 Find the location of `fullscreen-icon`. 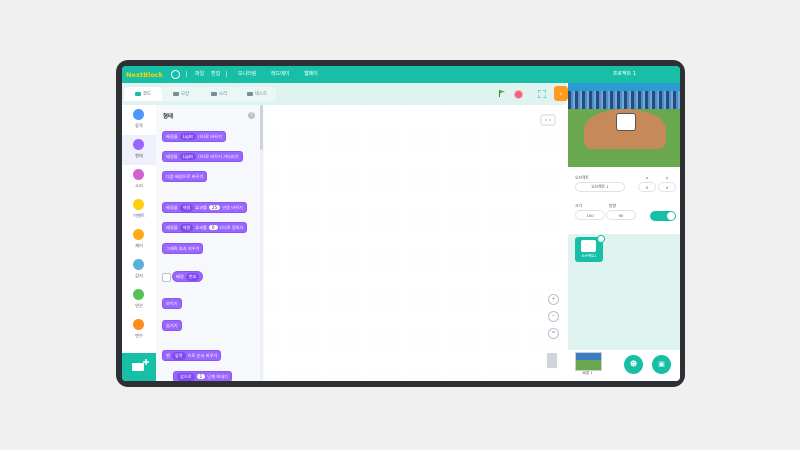

fullscreen-icon is located at coordinates (542, 94).